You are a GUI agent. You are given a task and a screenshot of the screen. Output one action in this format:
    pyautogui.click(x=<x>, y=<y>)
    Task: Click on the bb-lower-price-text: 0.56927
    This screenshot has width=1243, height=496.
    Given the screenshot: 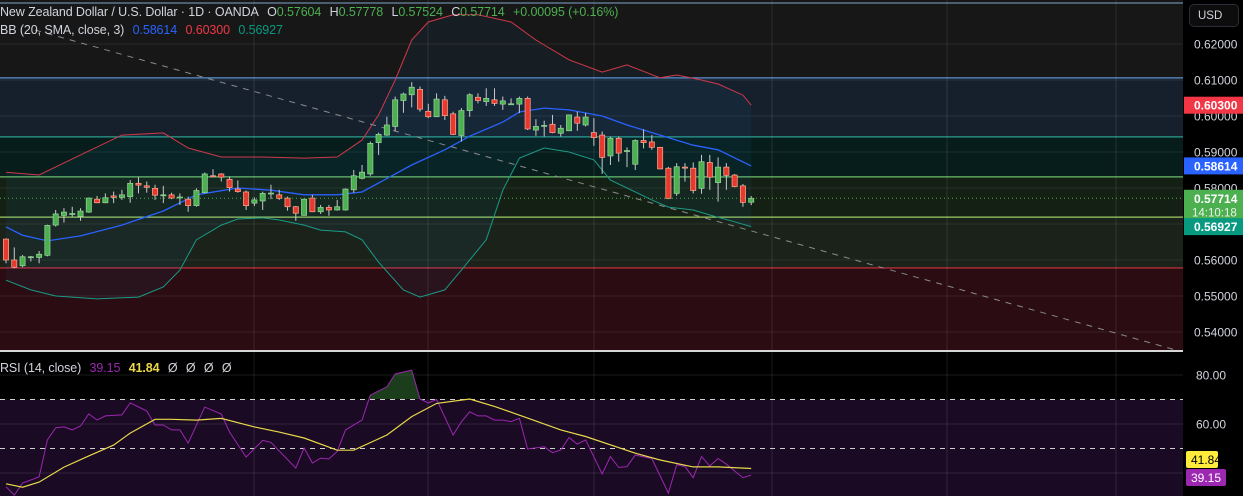 What is the action you would take?
    pyautogui.click(x=1216, y=227)
    